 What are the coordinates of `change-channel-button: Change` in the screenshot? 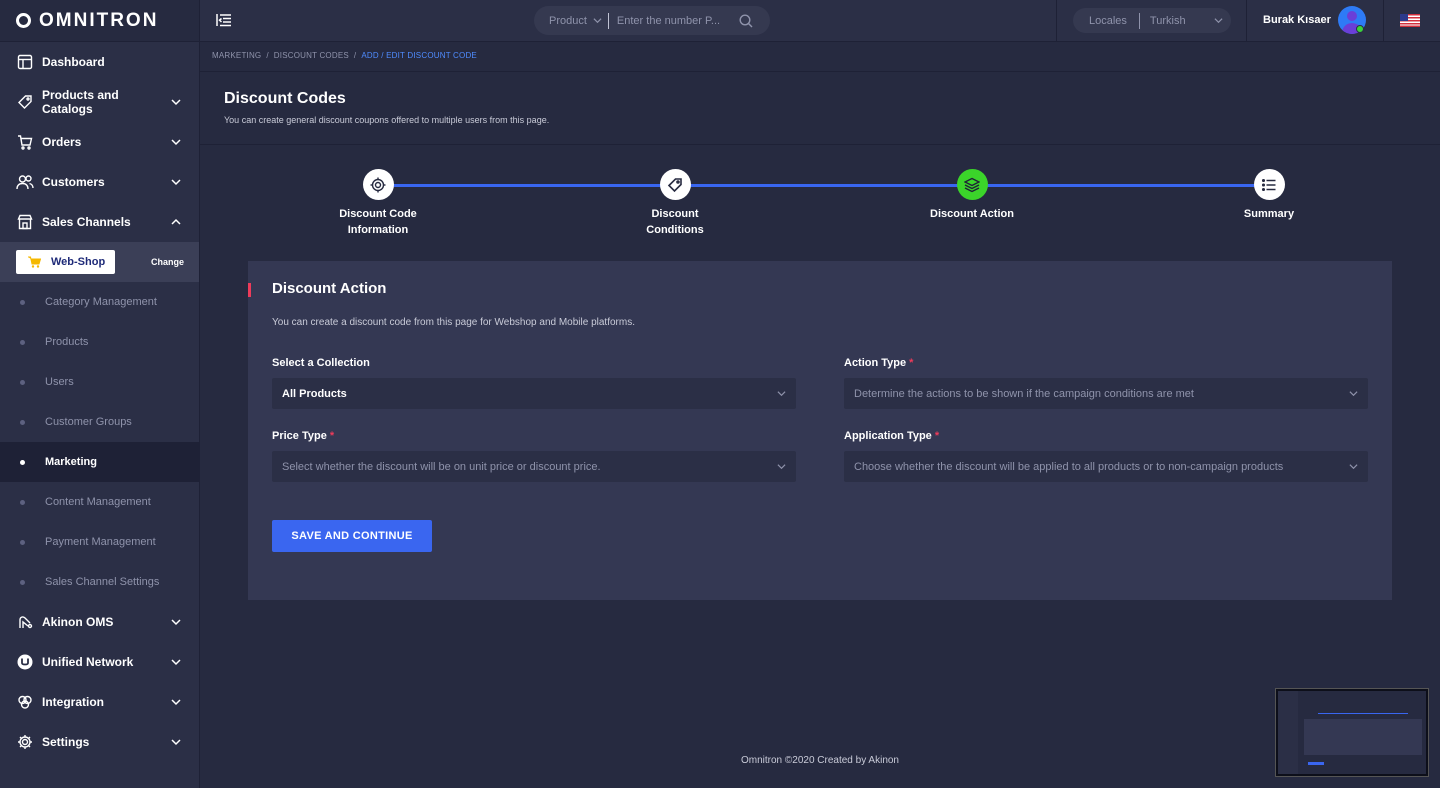 It's located at (167, 262).